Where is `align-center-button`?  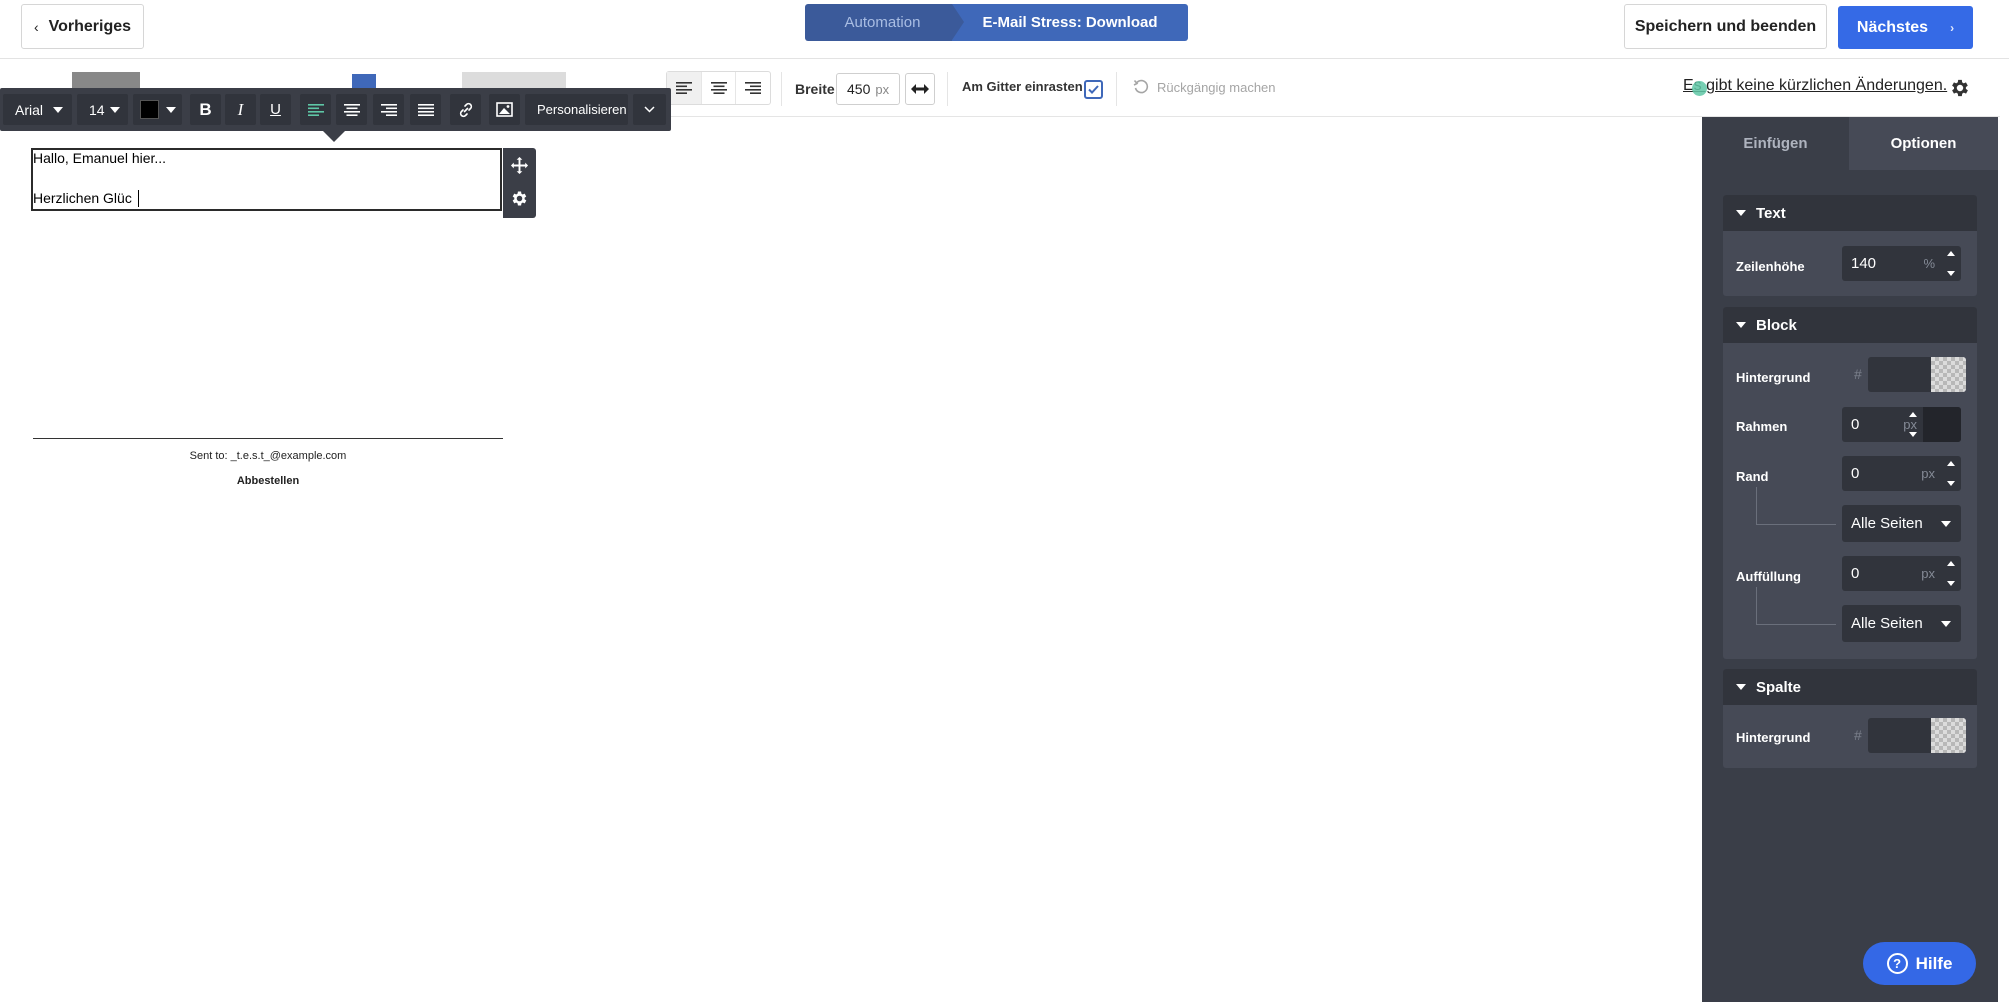
align-center-button is located at coordinates (719, 88).